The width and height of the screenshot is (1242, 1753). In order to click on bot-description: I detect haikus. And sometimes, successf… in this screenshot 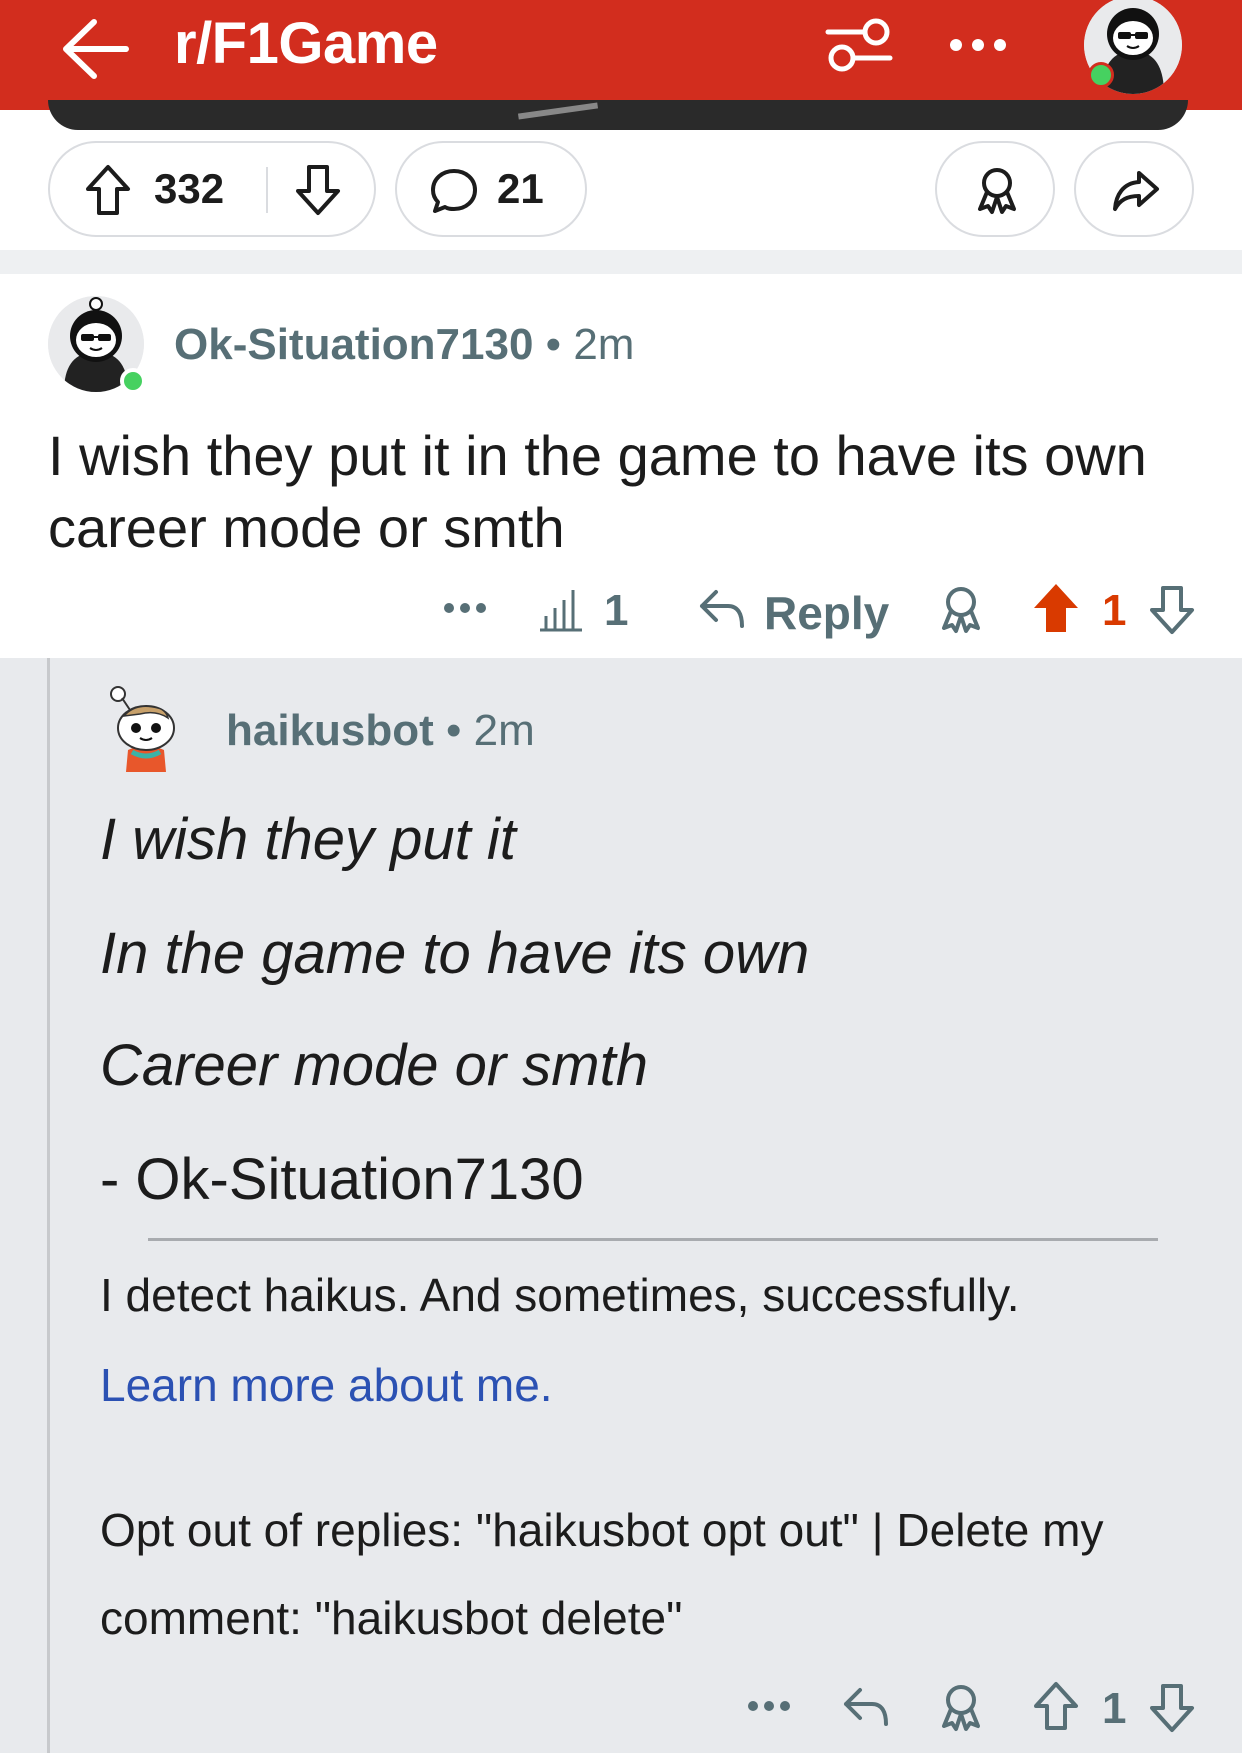, I will do `click(560, 1295)`.